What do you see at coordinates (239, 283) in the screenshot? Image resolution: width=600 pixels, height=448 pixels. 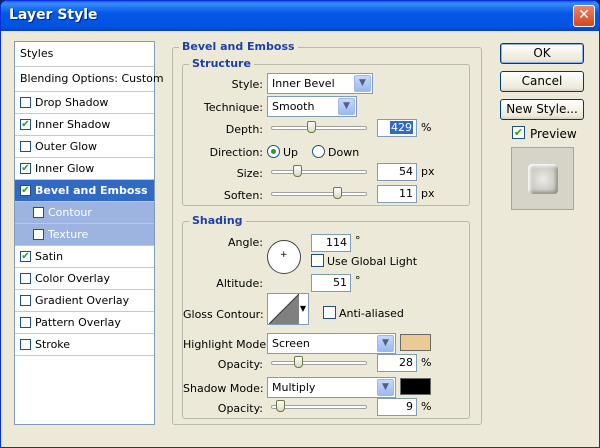 I see `altitude-label: Altitude:` at bounding box center [239, 283].